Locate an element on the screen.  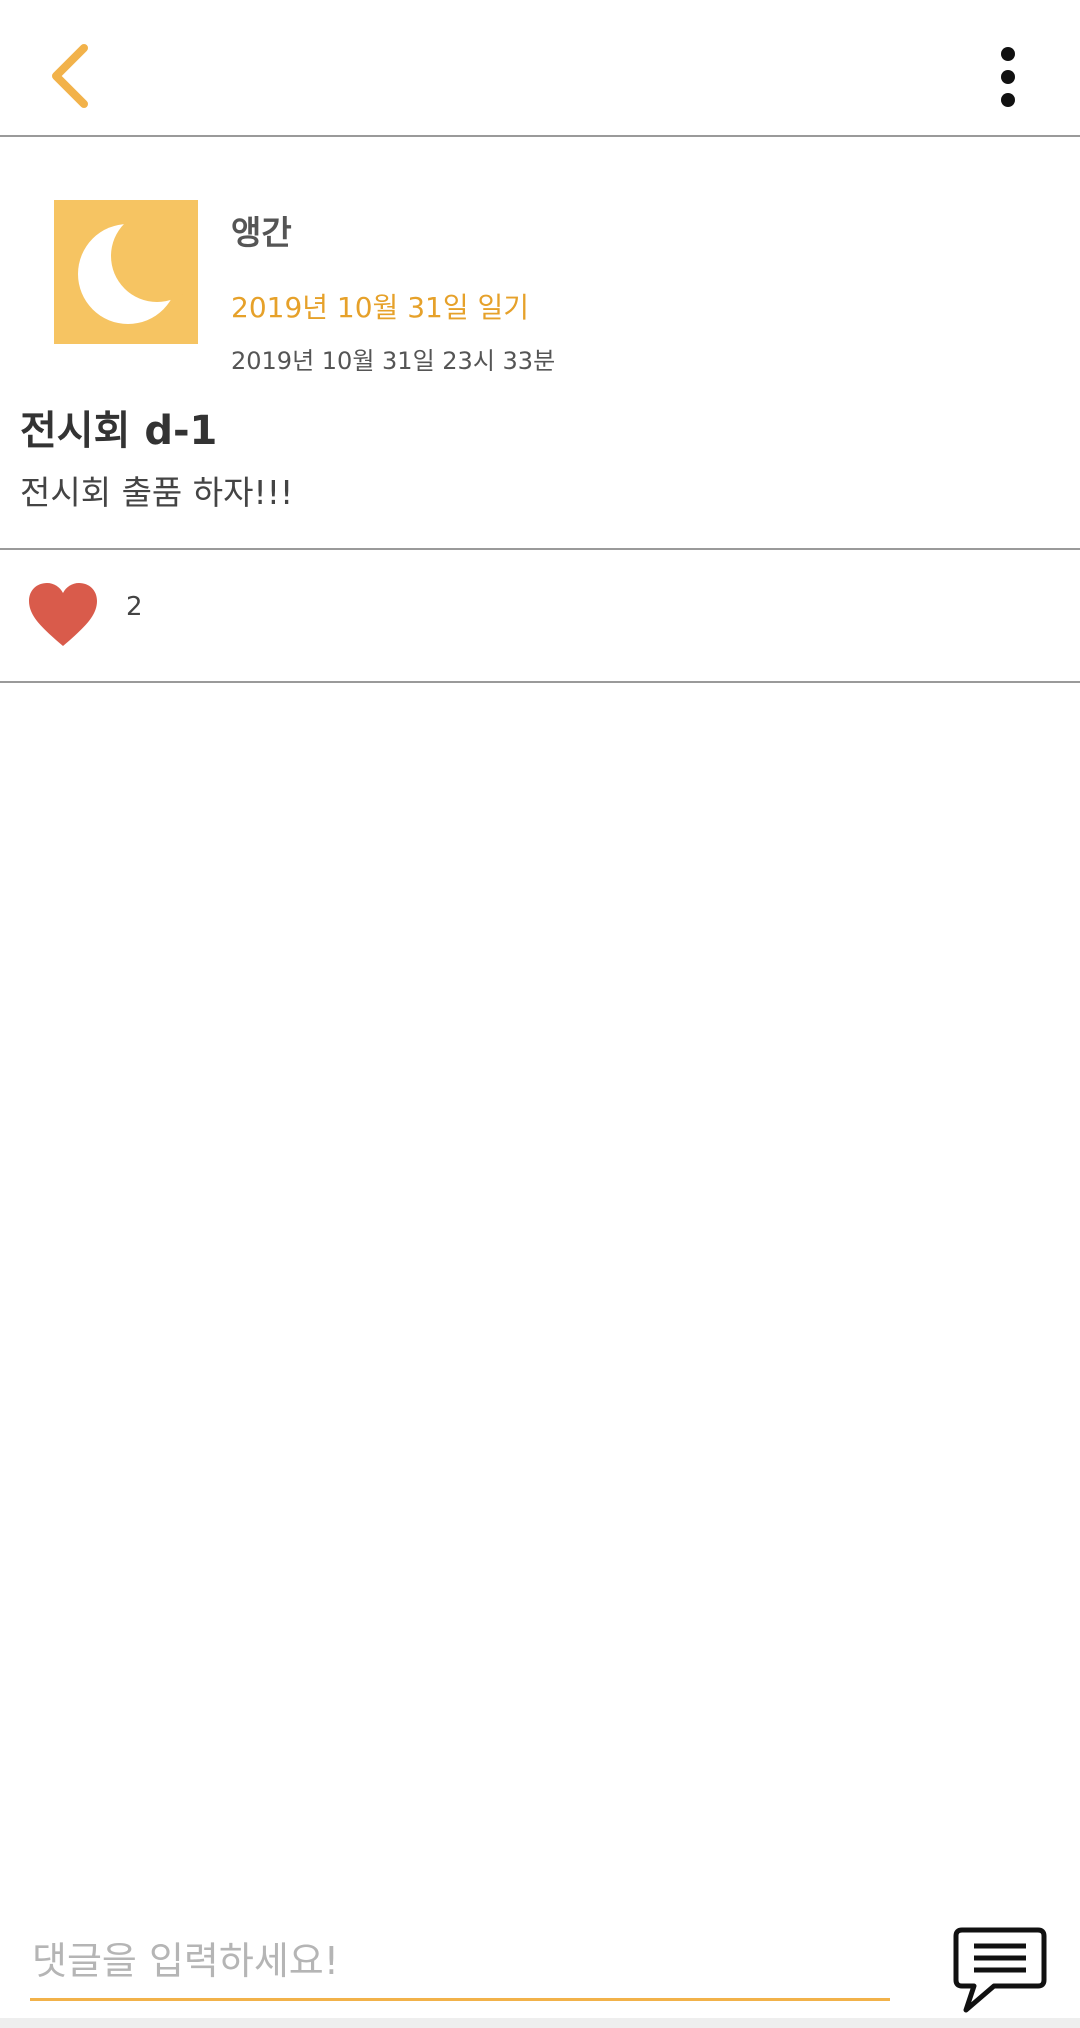
comment-bar is located at coordinates (540, 1964).